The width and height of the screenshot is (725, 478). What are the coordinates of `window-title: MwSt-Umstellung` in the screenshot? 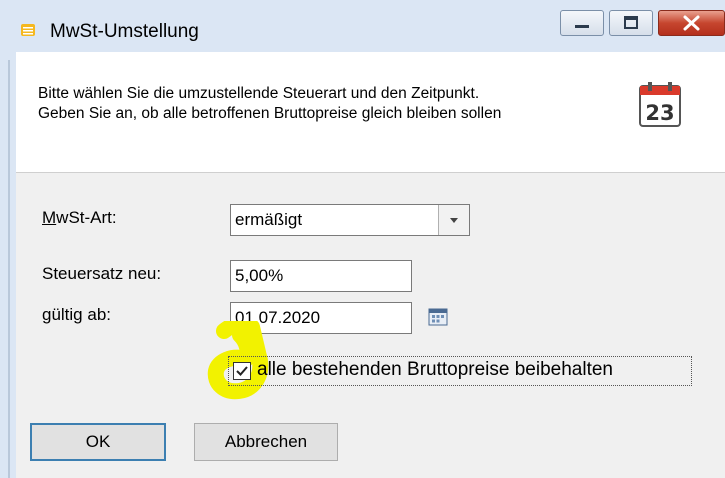 It's located at (124, 31).